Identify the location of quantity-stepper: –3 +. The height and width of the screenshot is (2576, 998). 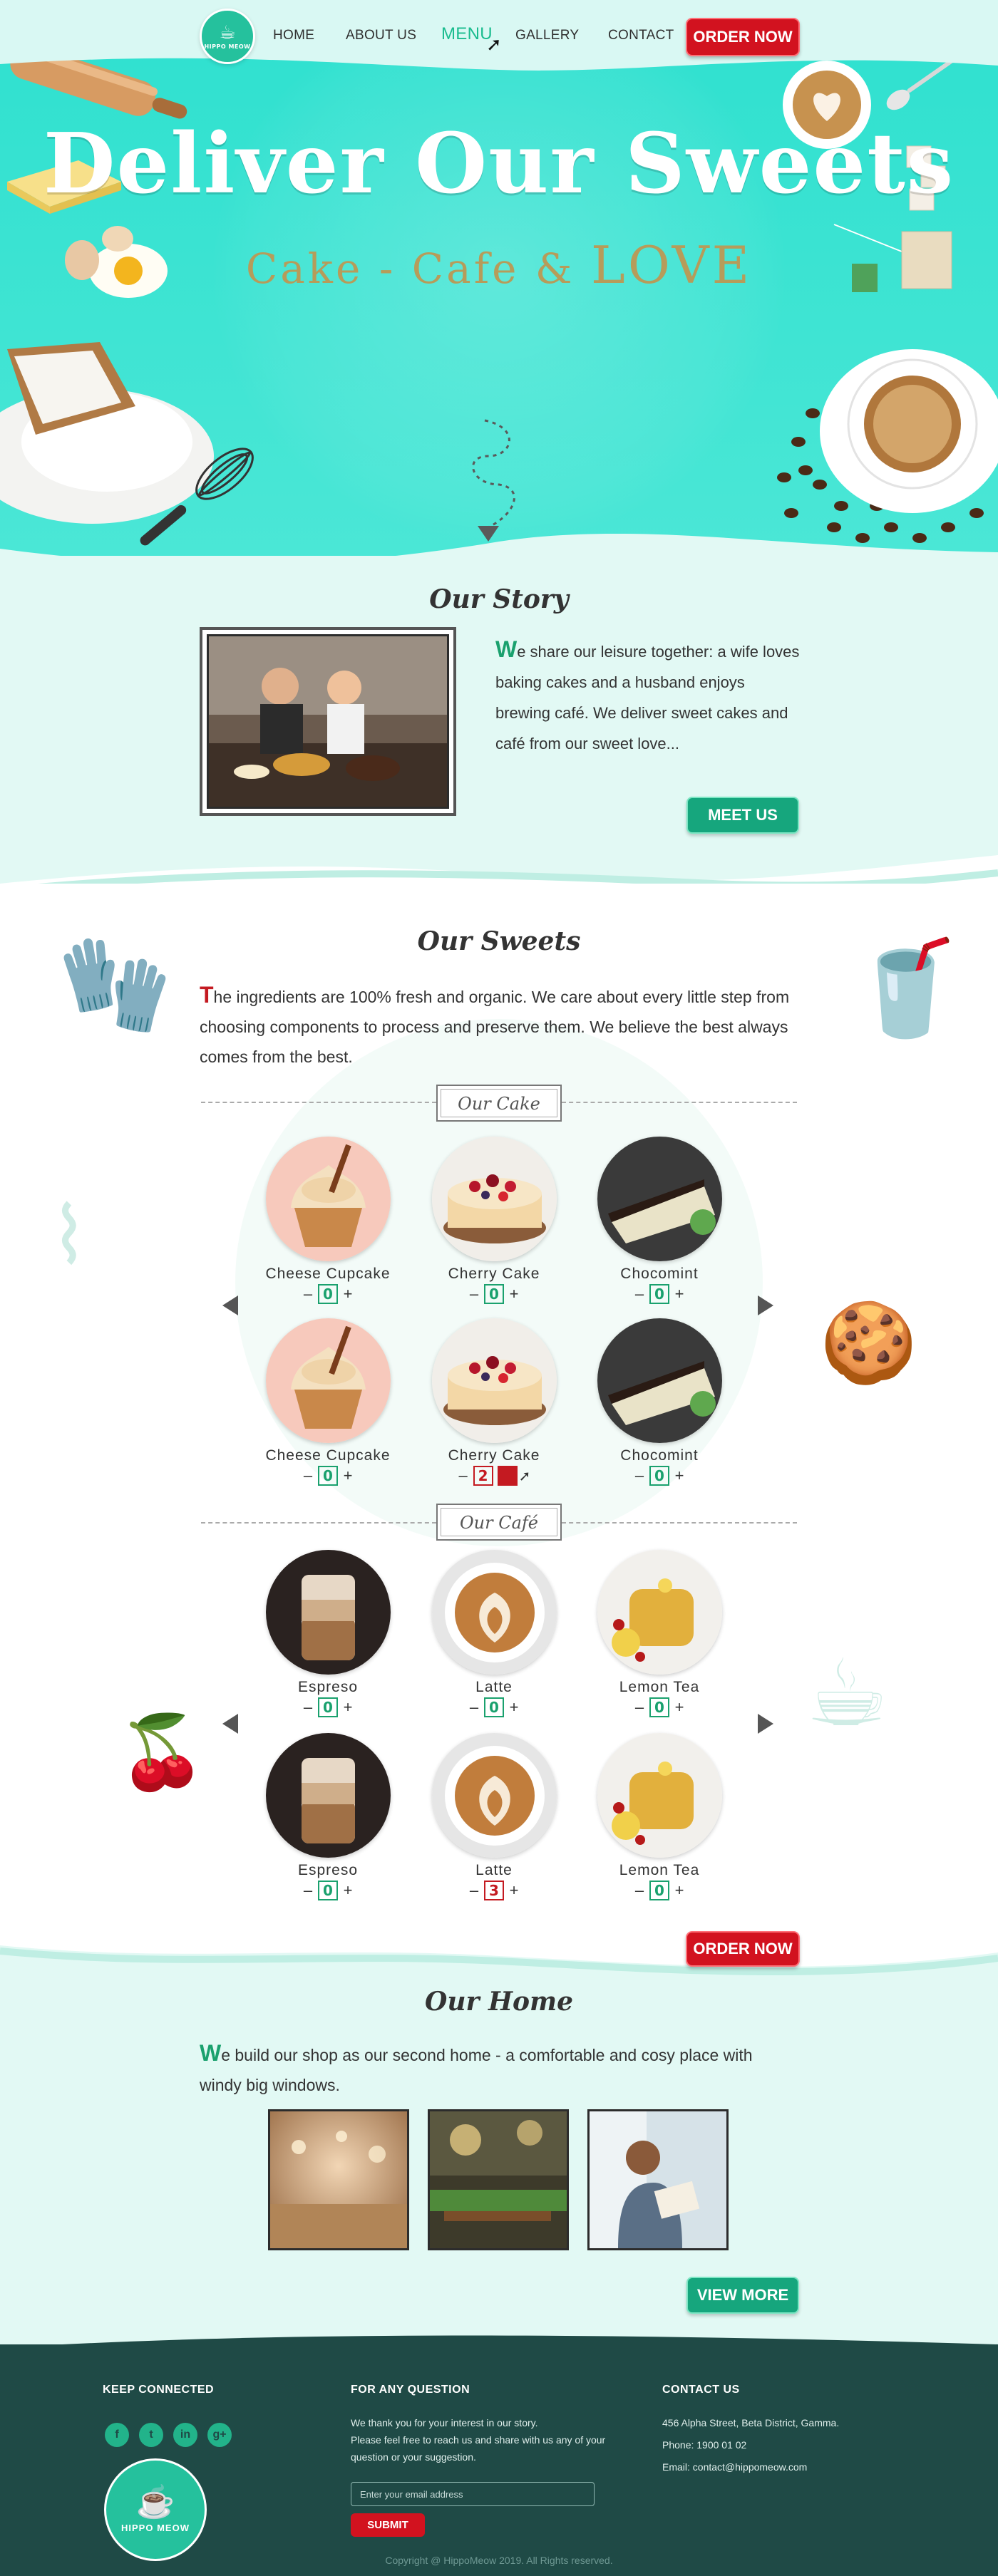
(494, 1890).